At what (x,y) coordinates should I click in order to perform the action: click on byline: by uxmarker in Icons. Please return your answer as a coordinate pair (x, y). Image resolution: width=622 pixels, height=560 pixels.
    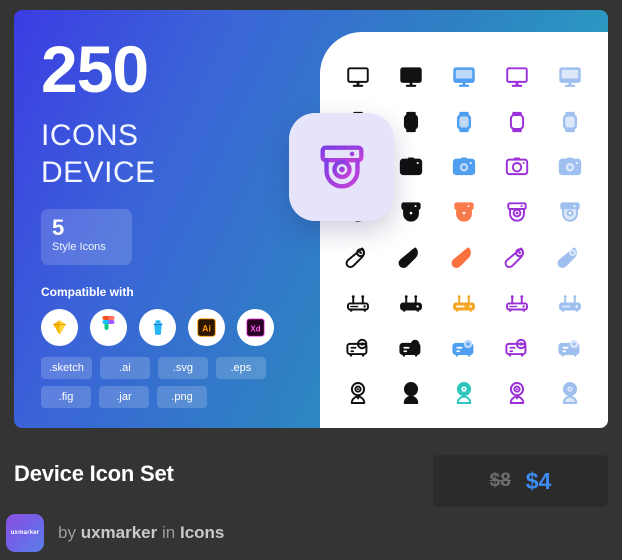
    Looking at the image, I should click on (141, 533).